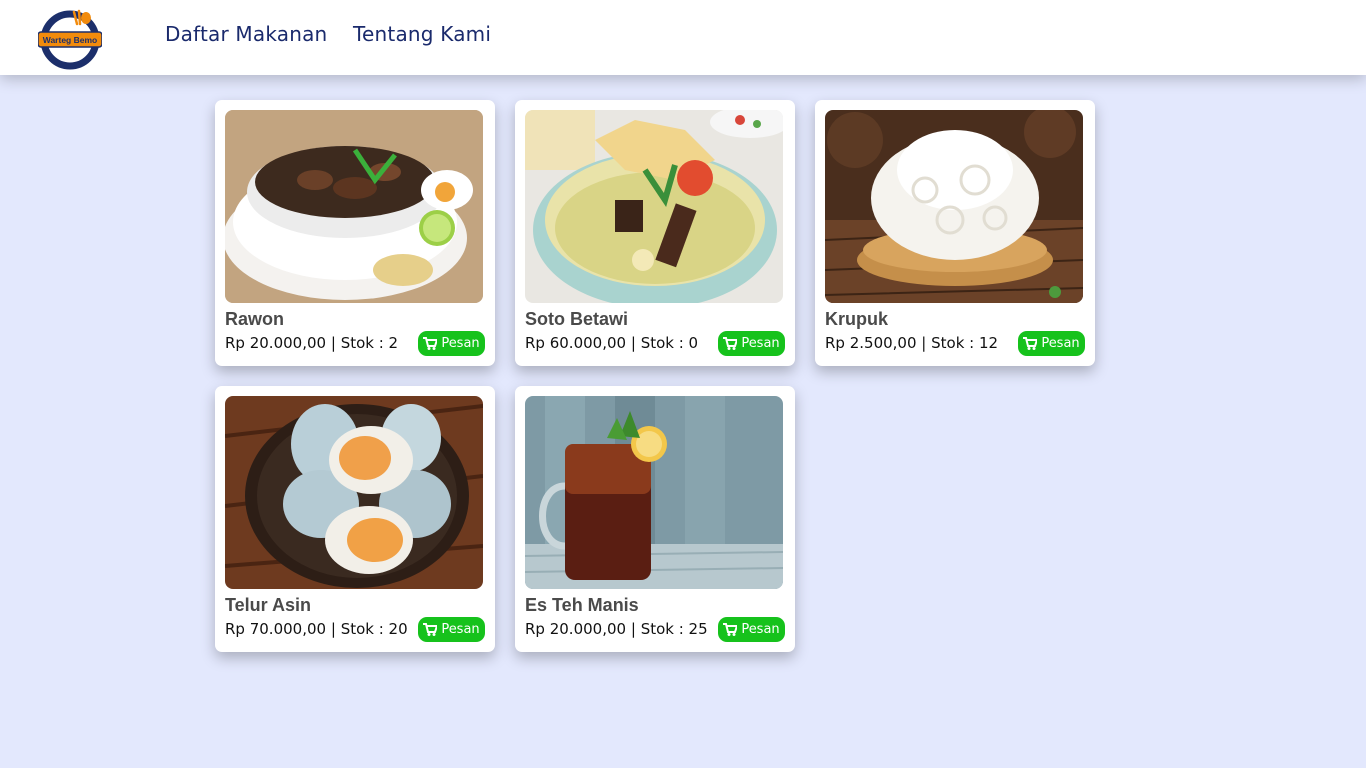 This screenshot has height=768, width=1366. What do you see at coordinates (576, 343) in the screenshot?
I see `product-price: Rp 60.000,00` at bounding box center [576, 343].